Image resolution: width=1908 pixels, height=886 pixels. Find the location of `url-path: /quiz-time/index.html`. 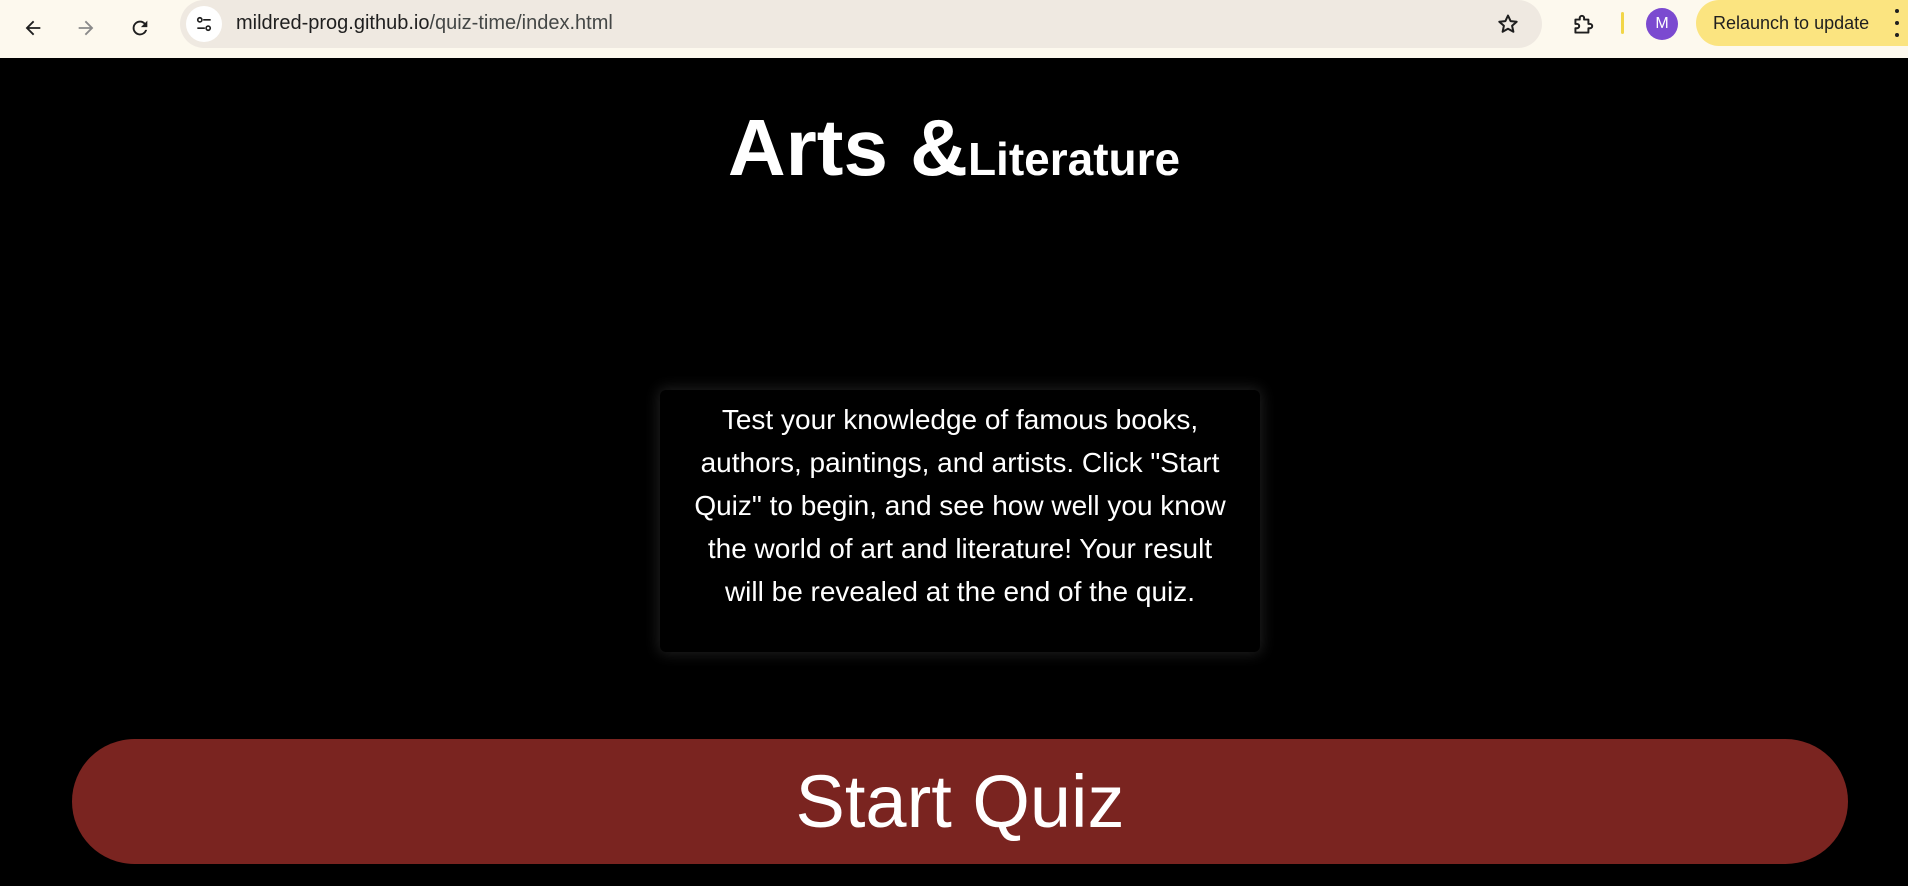

url-path: /quiz-time/index.html is located at coordinates (521, 23).